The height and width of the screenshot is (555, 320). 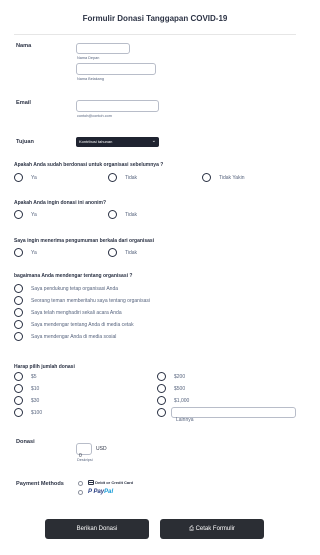 I want to click on radio-amount-1000-label: $1,000, so click(x=182, y=401).